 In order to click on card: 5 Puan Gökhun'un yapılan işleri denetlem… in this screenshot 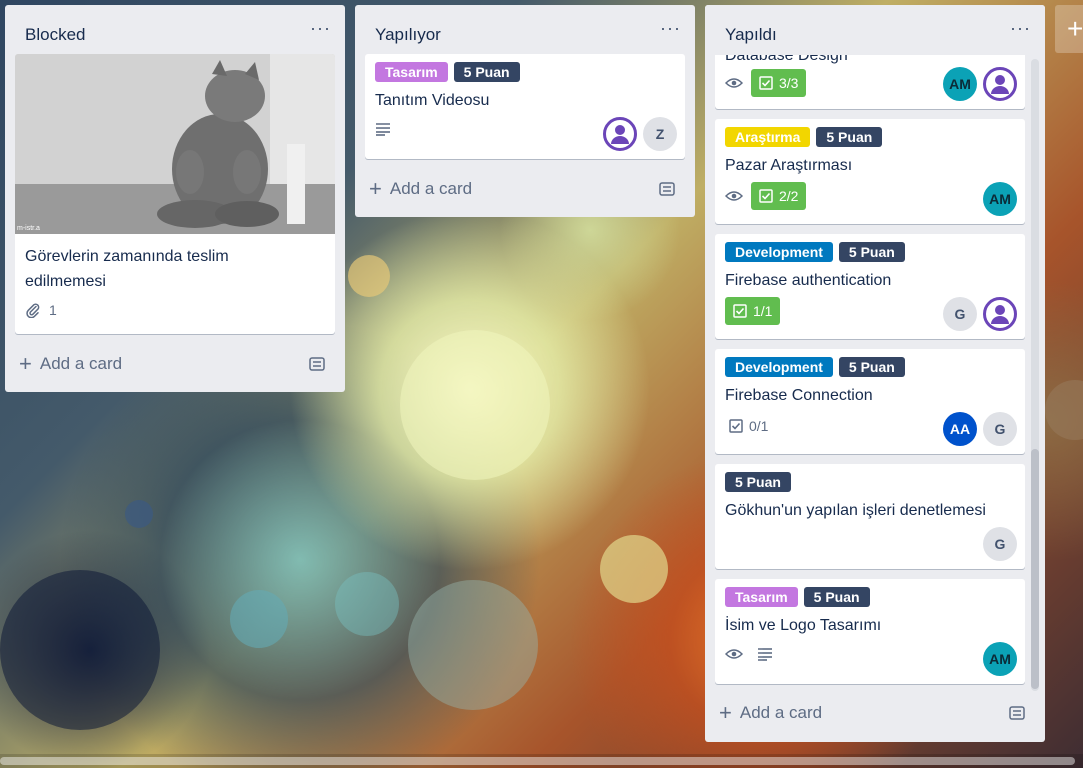, I will do `click(870, 516)`.